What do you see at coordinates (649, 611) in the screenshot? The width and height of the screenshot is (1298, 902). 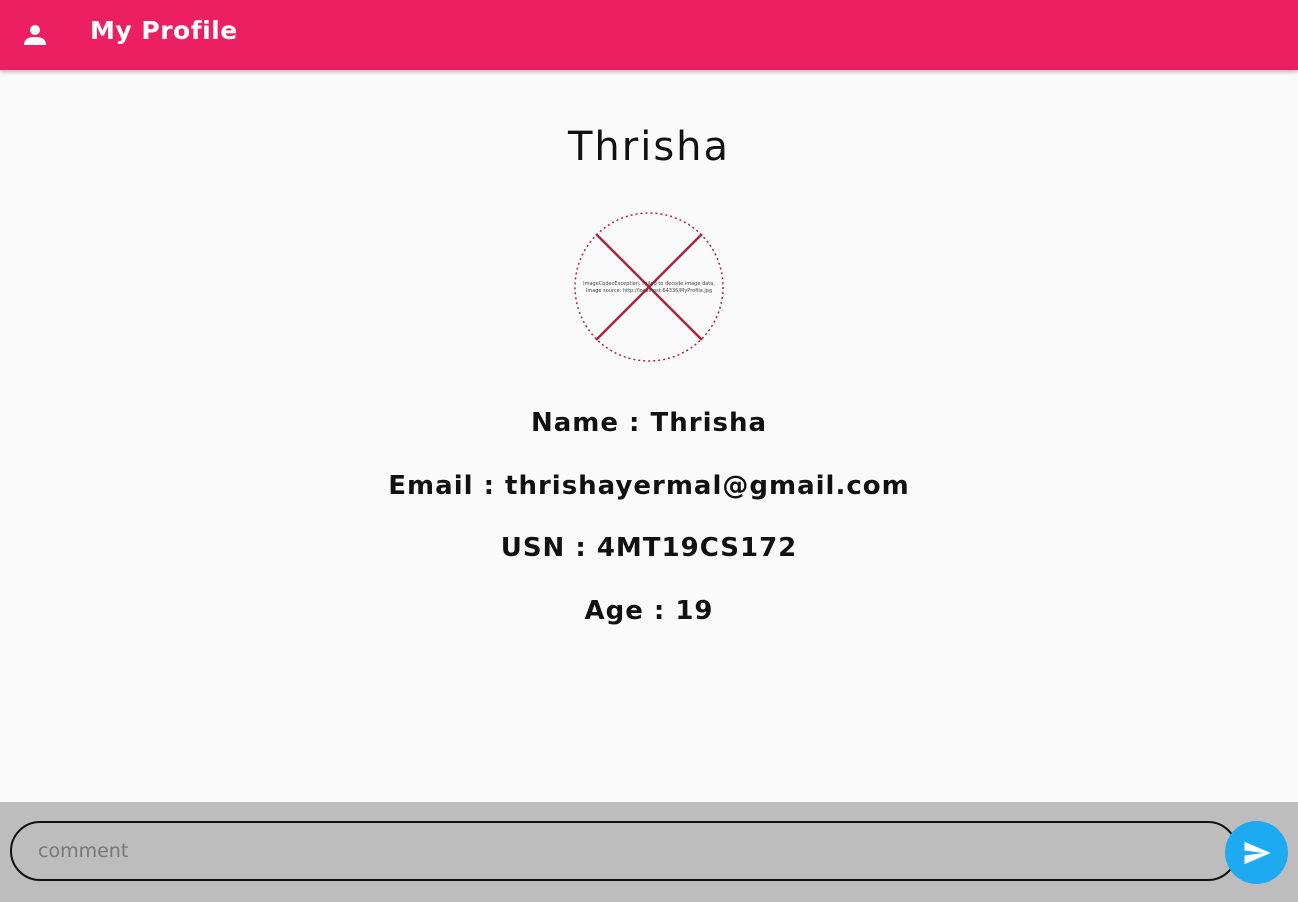 I see `age-label: Age : 19` at bounding box center [649, 611].